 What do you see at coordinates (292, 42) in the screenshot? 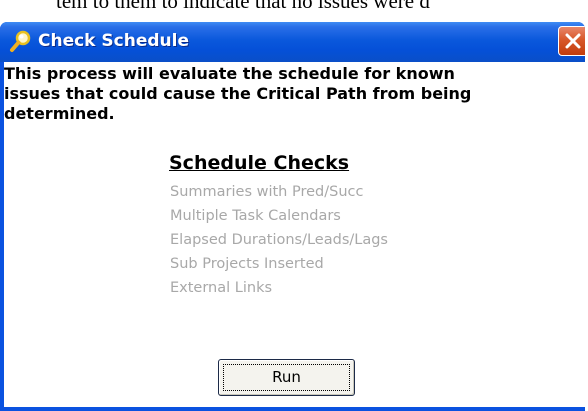
I see `title-bar: Check Schedule` at bounding box center [292, 42].